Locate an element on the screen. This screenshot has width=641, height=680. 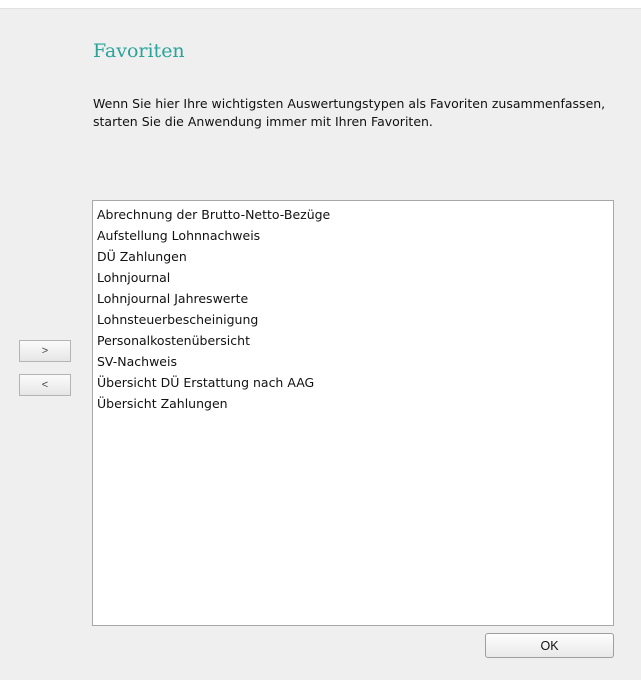
list-item: SV-Nachweis is located at coordinates (353, 361).